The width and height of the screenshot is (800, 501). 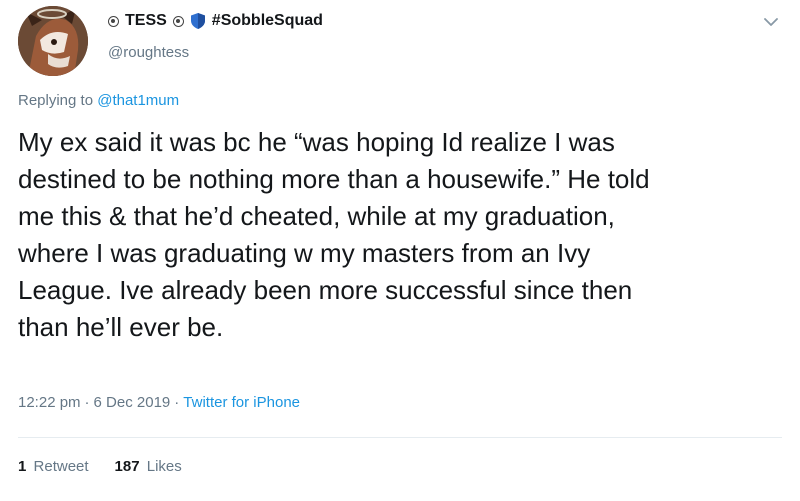 What do you see at coordinates (22, 466) in the screenshot?
I see `retweet-count: 1` at bounding box center [22, 466].